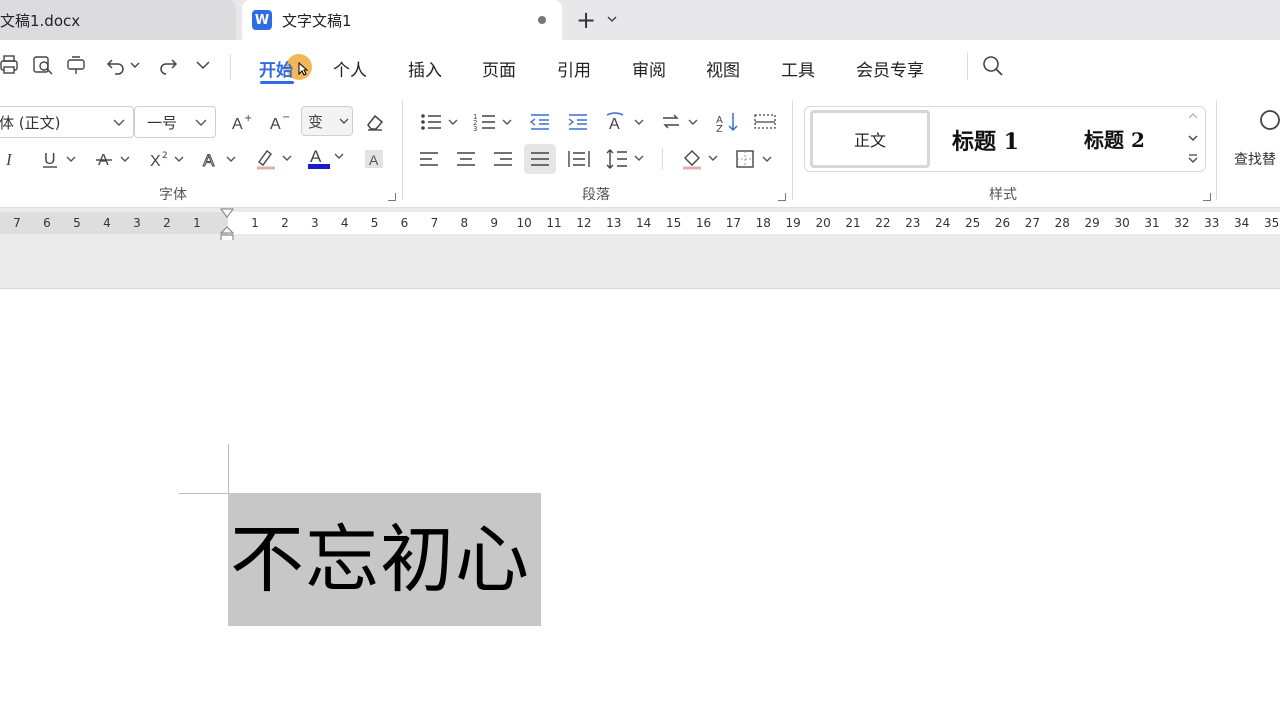 Image resolution: width=1280 pixels, height=720 pixels. I want to click on tab-member: 会员专享, so click(890, 68).